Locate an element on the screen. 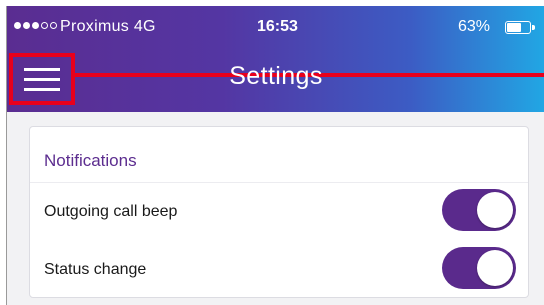 The width and height of the screenshot is (544, 305). outgoing-call-beep-label: Outgoing call beep is located at coordinates (111, 211).